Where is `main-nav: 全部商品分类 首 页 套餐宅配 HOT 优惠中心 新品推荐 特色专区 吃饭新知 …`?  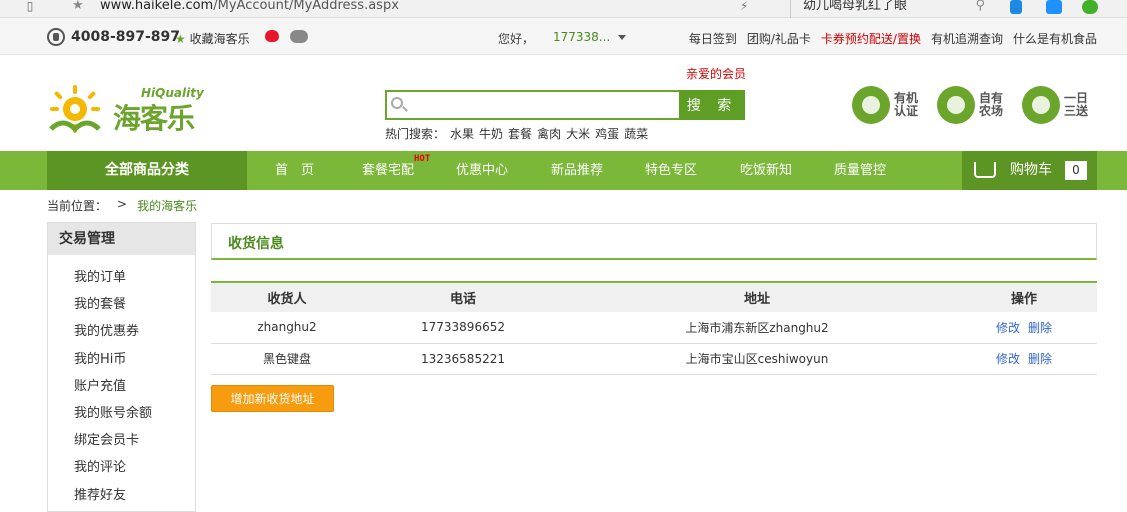 main-nav: 全部商品分类 首 页 套餐宅配 HOT 优惠中心 新品推荐 特色专区 吃饭新知 … is located at coordinates (563, 170).